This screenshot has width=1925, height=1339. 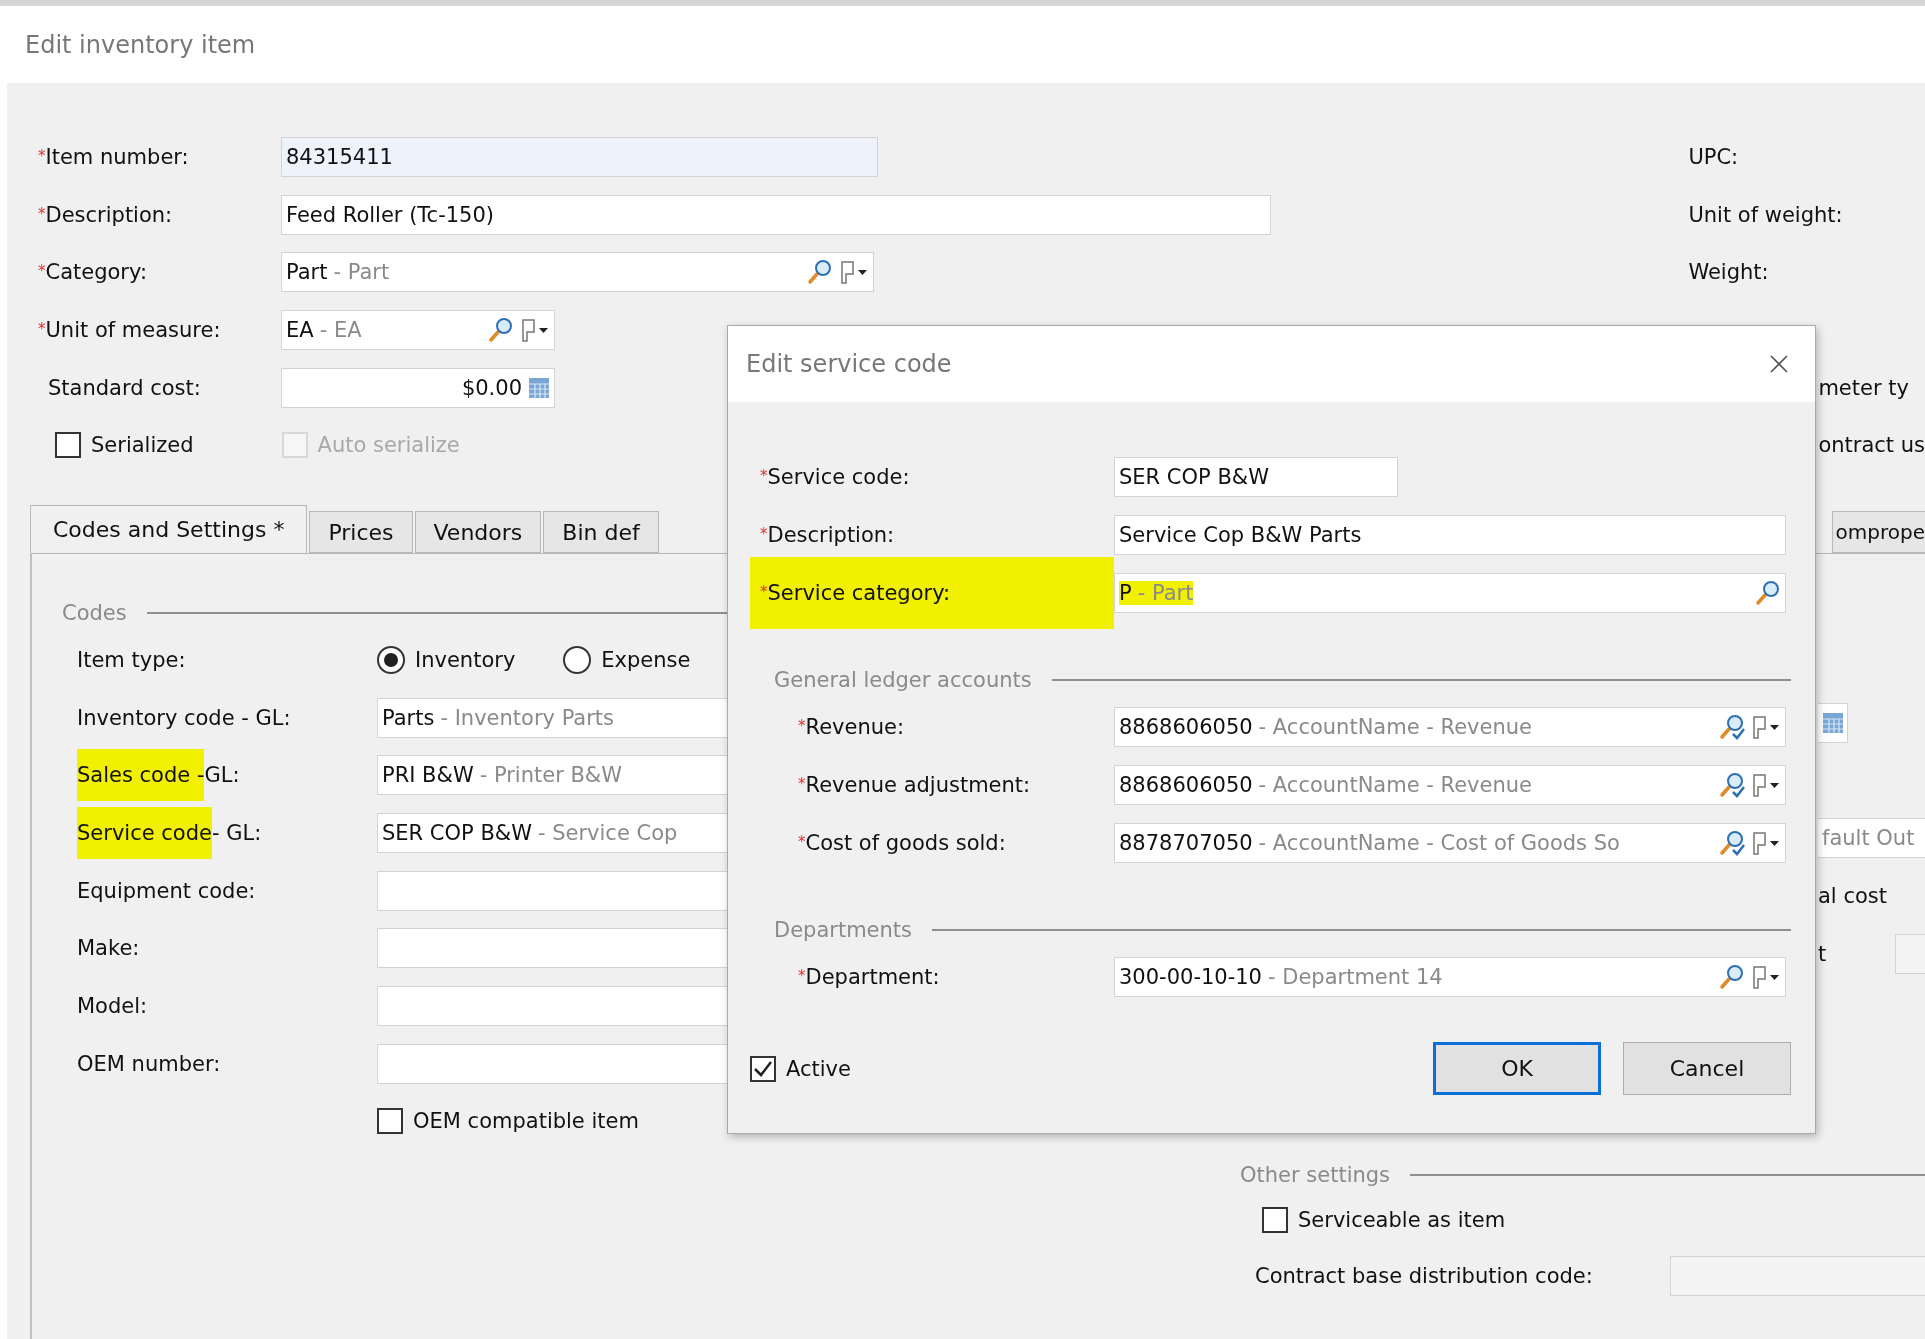 I want to click on dialog-title: Edit service code, so click(x=849, y=364).